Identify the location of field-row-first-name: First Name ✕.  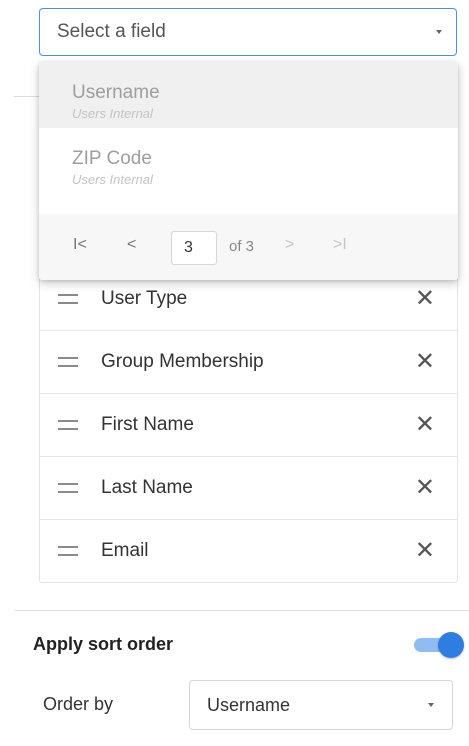
(248, 425).